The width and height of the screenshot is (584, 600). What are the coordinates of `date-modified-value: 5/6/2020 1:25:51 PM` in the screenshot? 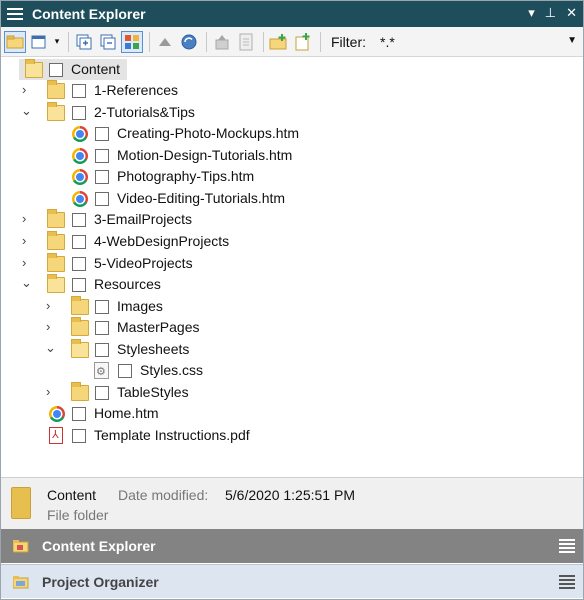 It's located at (290, 495).